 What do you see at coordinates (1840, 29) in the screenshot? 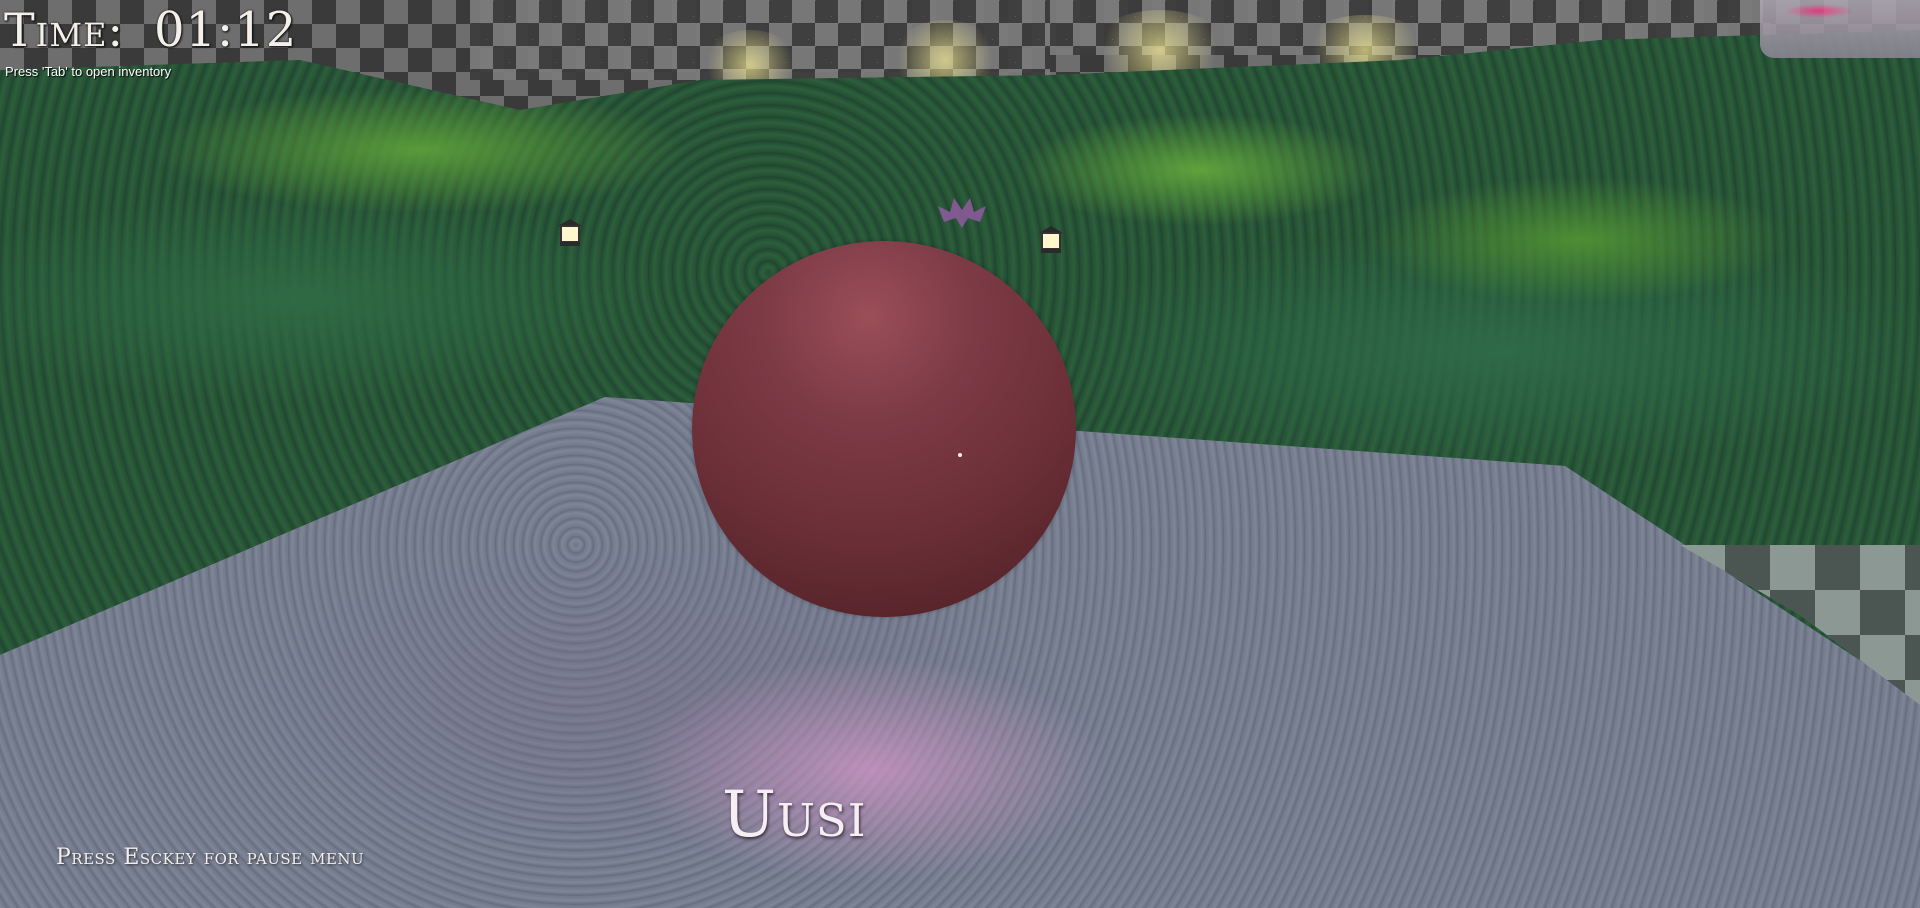
I see `corner-object` at bounding box center [1840, 29].